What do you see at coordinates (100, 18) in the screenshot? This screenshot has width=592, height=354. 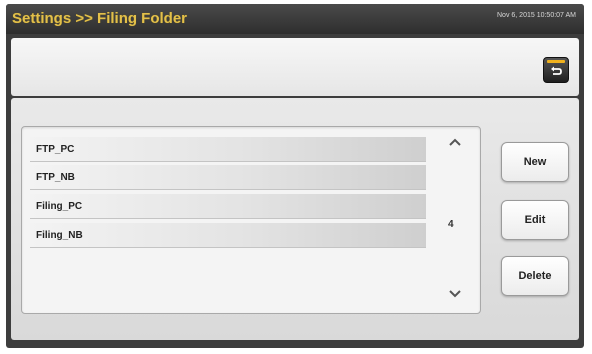 I see `page-title: Settings >> Filing Folder` at bounding box center [100, 18].